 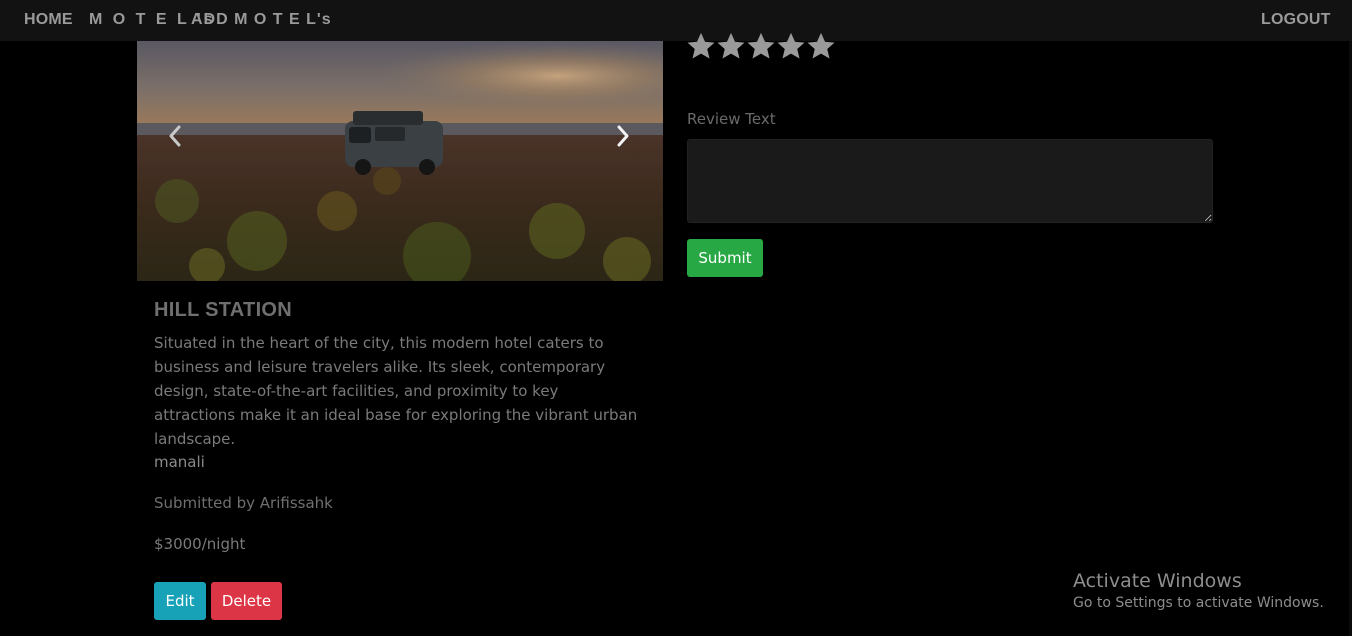 I want to click on nav-add-motels-link: ADD M O T E L's, so click(x=261, y=20).